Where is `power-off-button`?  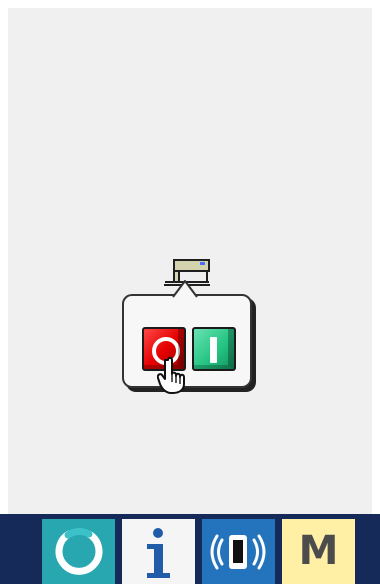
power-off-button is located at coordinates (164, 349).